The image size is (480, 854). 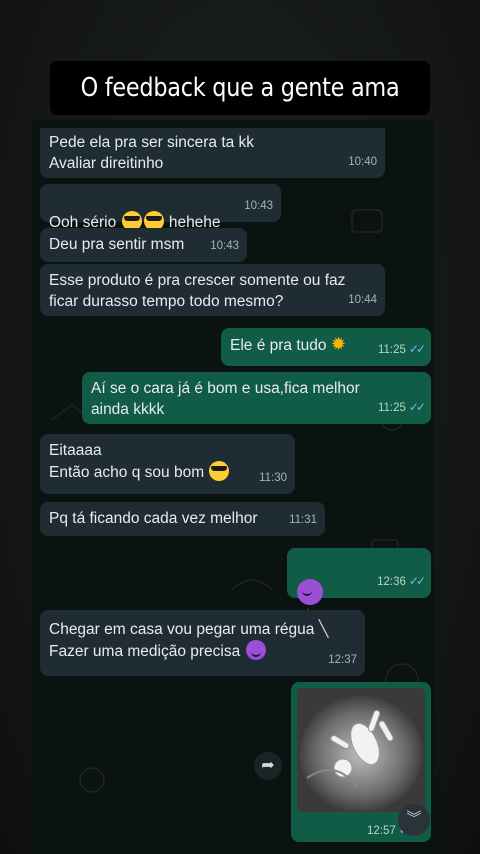 I want to click on video-still-image, so click(x=361, y=750).